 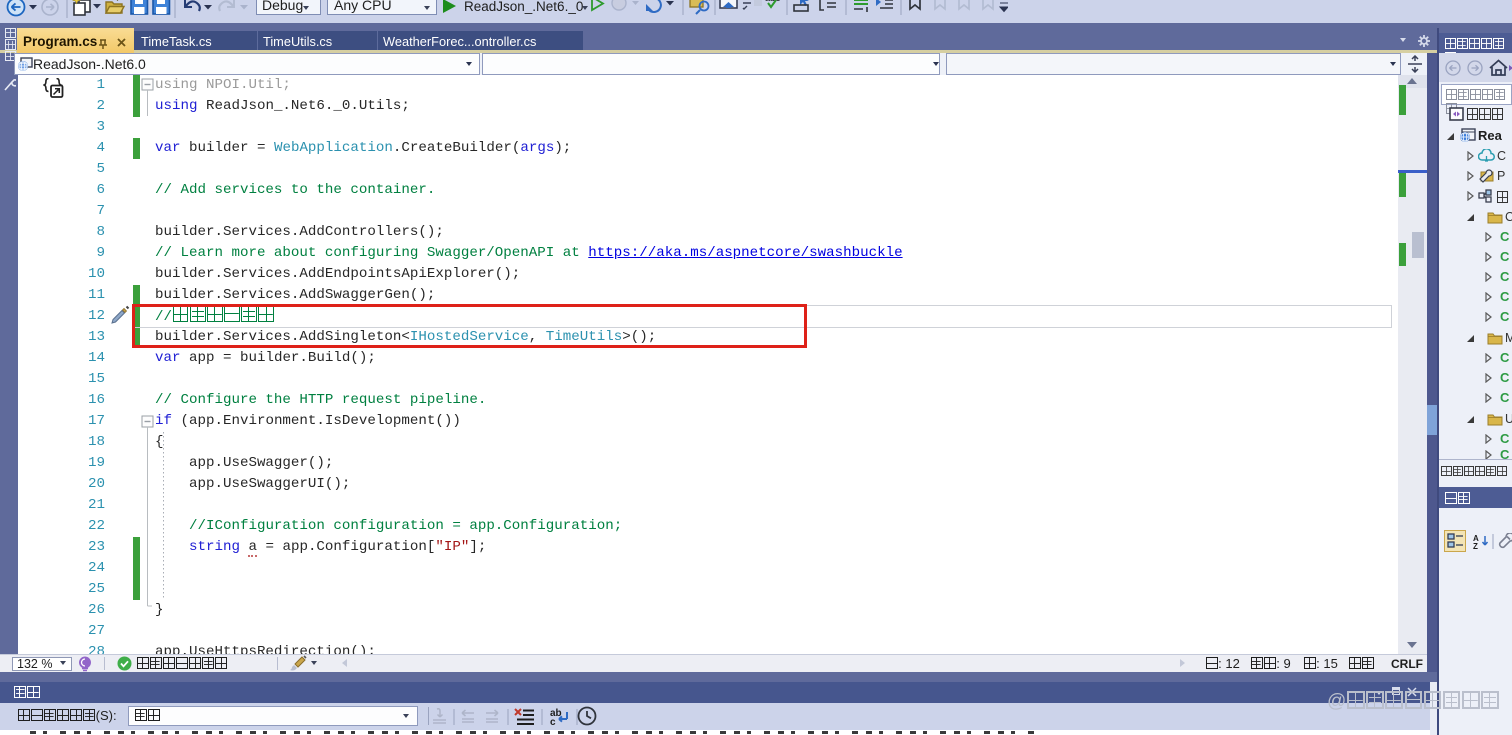 I want to click on svg-text: c, so click(x=553, y=722).